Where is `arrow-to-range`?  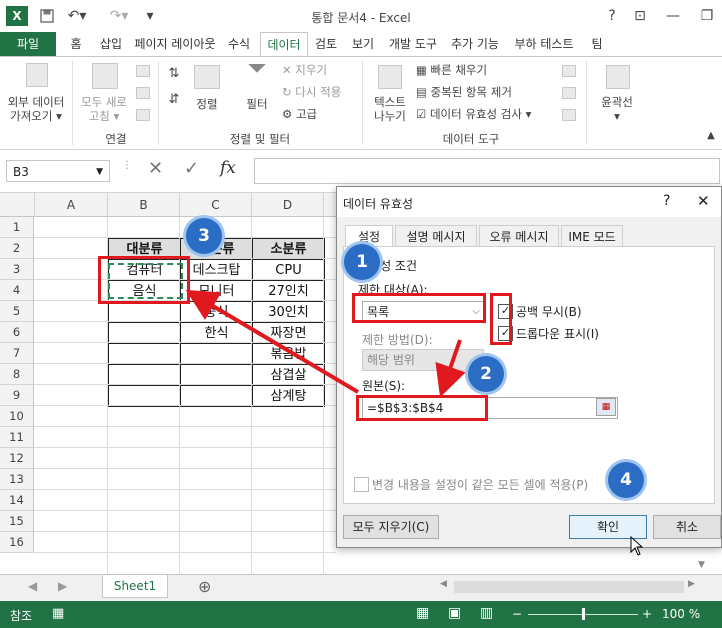
arrow-to-range is located at coordinates (272, 341).